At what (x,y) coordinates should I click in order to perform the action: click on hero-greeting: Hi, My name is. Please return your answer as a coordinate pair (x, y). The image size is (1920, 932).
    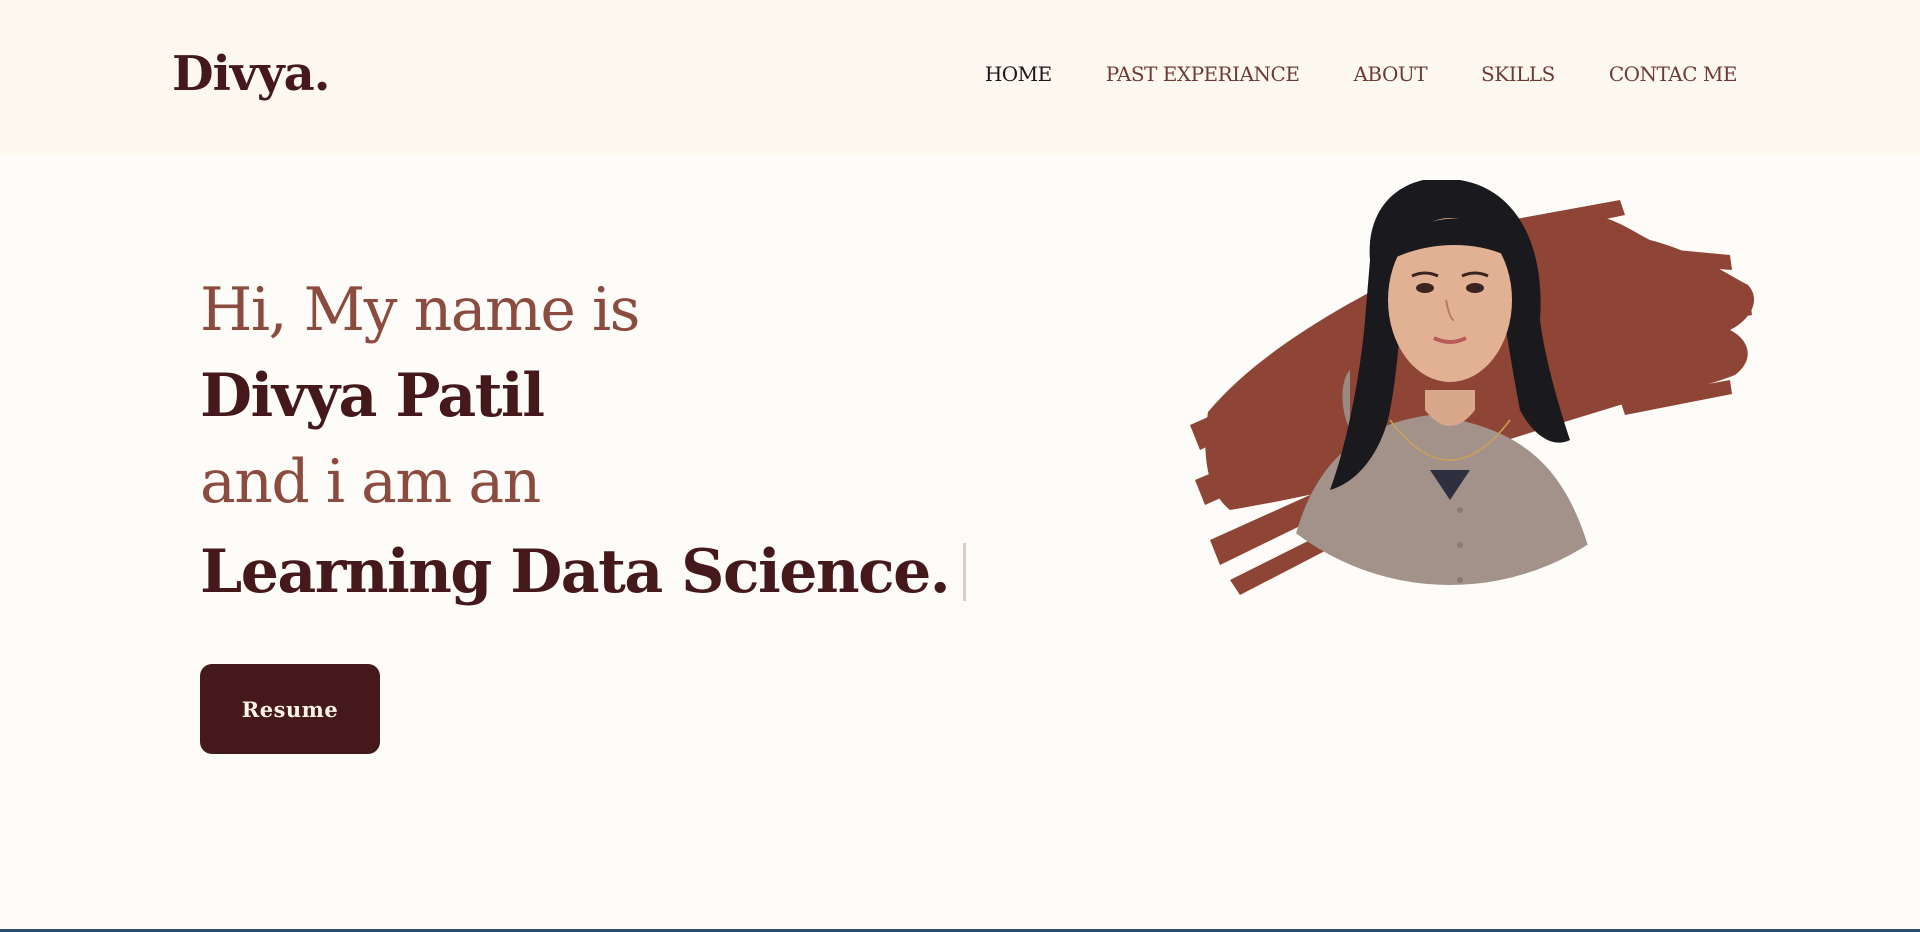
    Looking at the image, I should click on (420, 310).